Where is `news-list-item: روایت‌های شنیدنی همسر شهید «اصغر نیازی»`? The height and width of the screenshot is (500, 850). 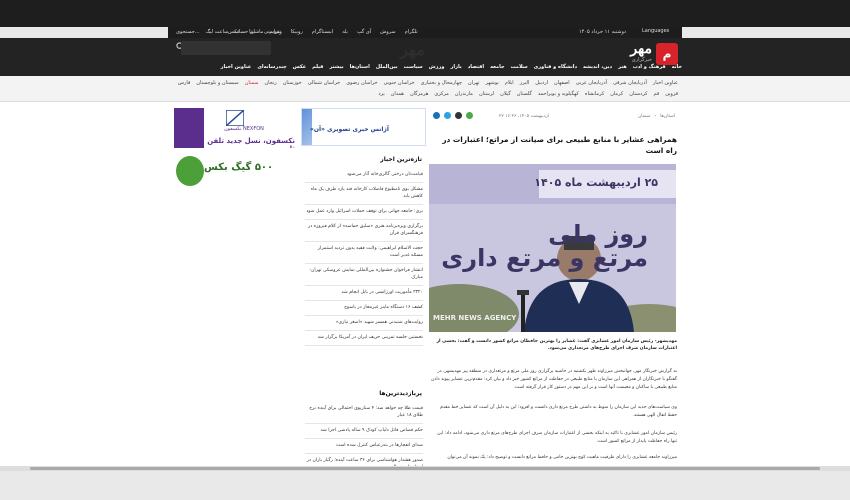
news-list-item: روایت‌های شنیدنی همسر شهید «اصغر نیازی» is located at coordinates (364, 323).